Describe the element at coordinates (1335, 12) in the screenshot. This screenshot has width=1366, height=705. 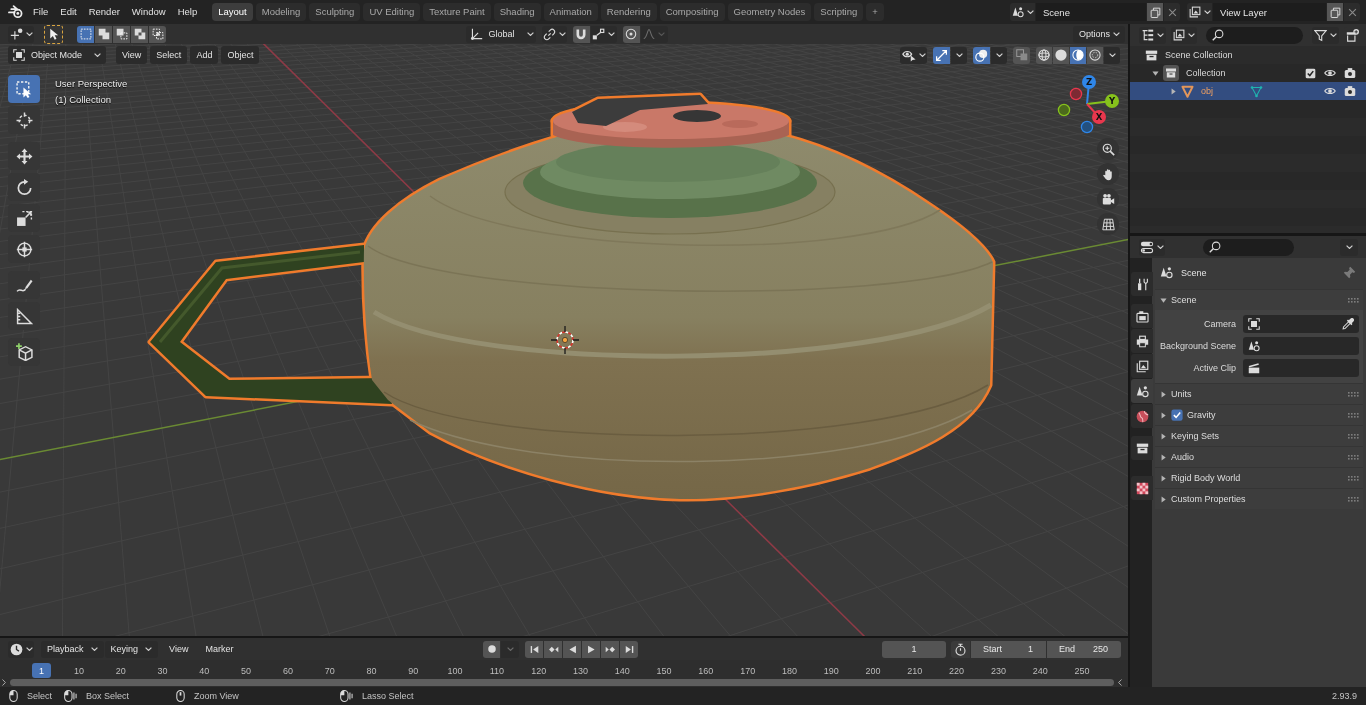
I see `new-view-layer-button` at that location.